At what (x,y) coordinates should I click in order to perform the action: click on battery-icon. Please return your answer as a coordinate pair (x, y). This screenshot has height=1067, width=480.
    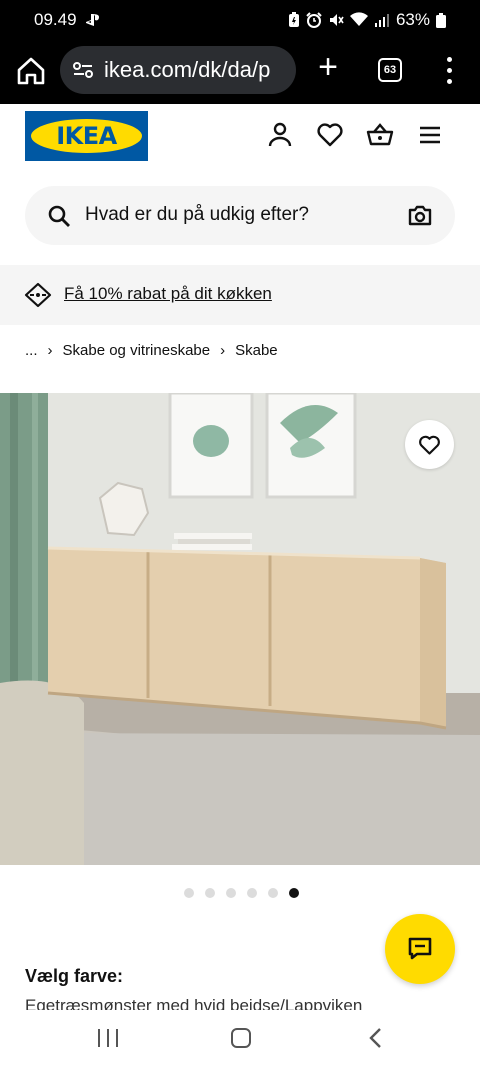
    Looking at the image, I should click on (441, 20).